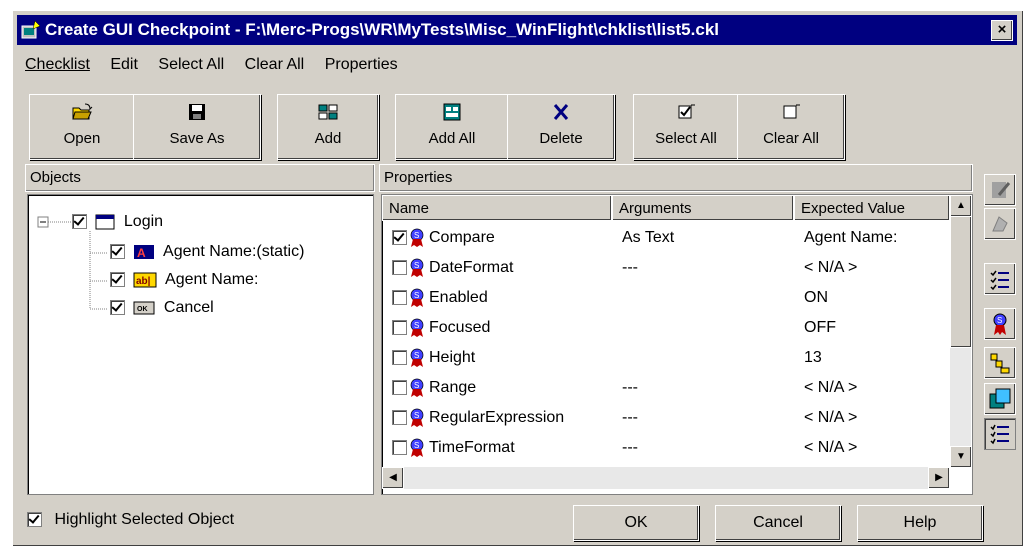 The height and width of the screenshot is (549, 1030). What do you see at coordinates (452, 138) in the screenshot?
I see `add-all-label: Add All` at bounding box center [452, 138].